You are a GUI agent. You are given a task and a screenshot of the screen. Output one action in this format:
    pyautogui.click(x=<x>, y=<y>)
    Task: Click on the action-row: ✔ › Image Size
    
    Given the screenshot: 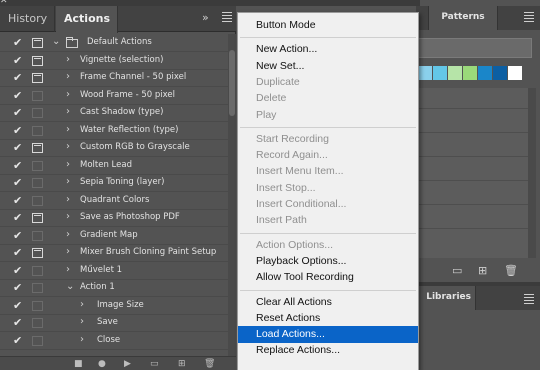 What is the action you would take?
    pyautogui.click(x=114, y=306)
    